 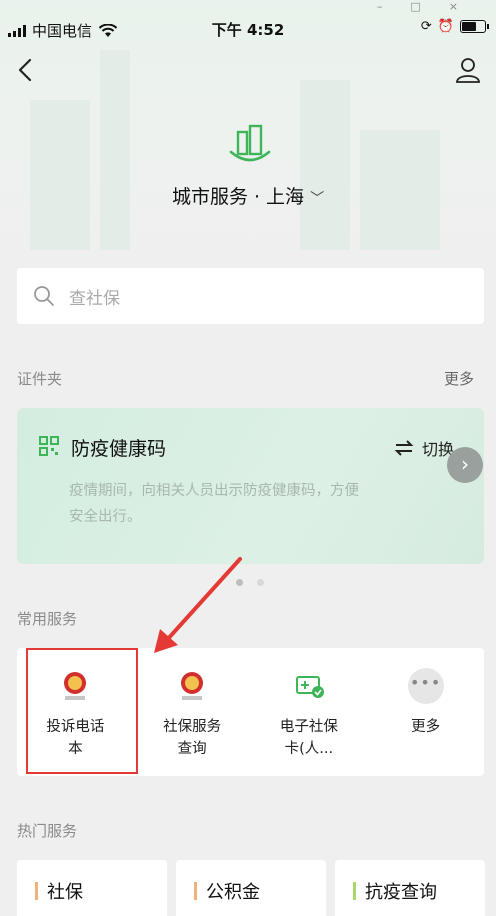 What do you see at coordinates (250, 296) in the screenshot?
I see `search-input: 查社保` at bounding box center [250, 296].